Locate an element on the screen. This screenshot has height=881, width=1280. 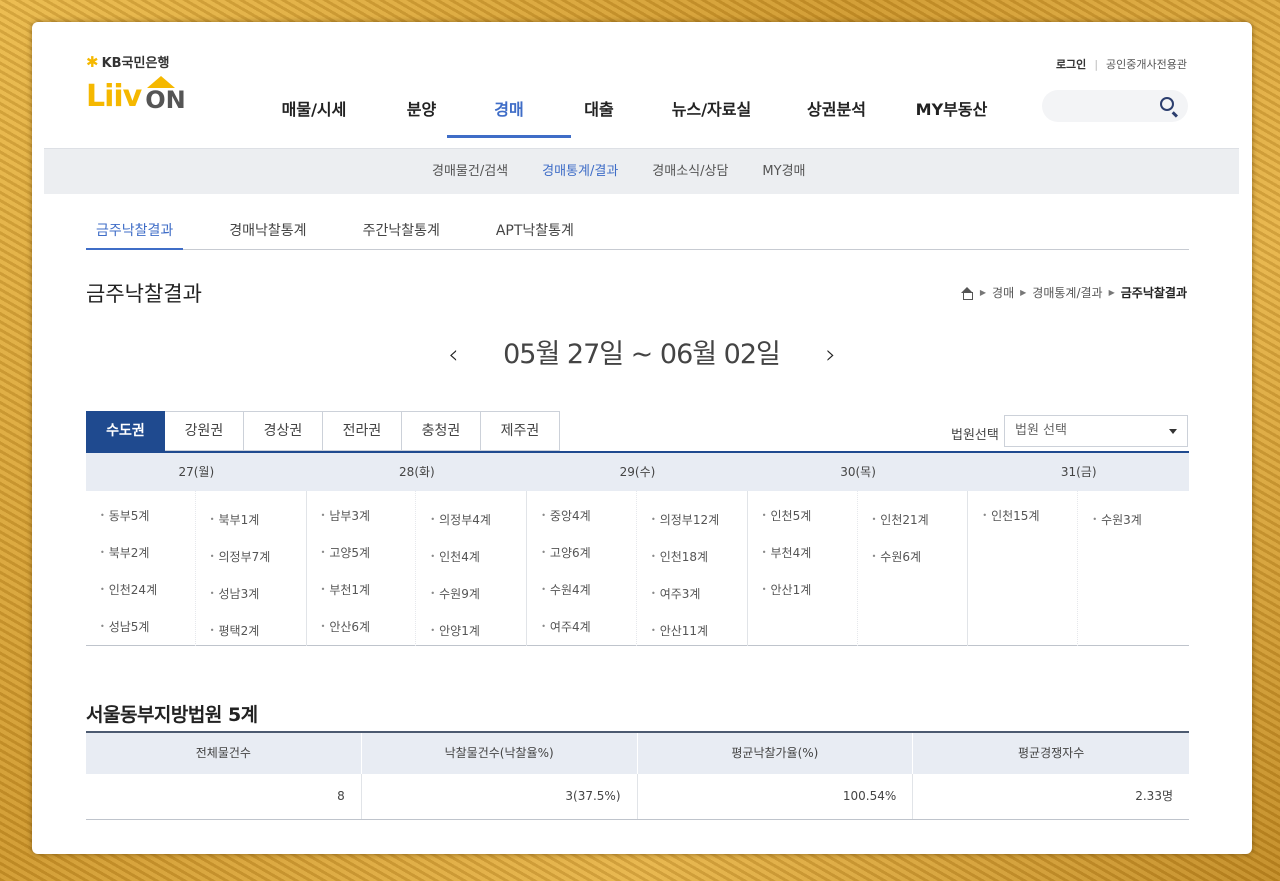
court-link: 의정부4계 is located at coordinates (478, 519).